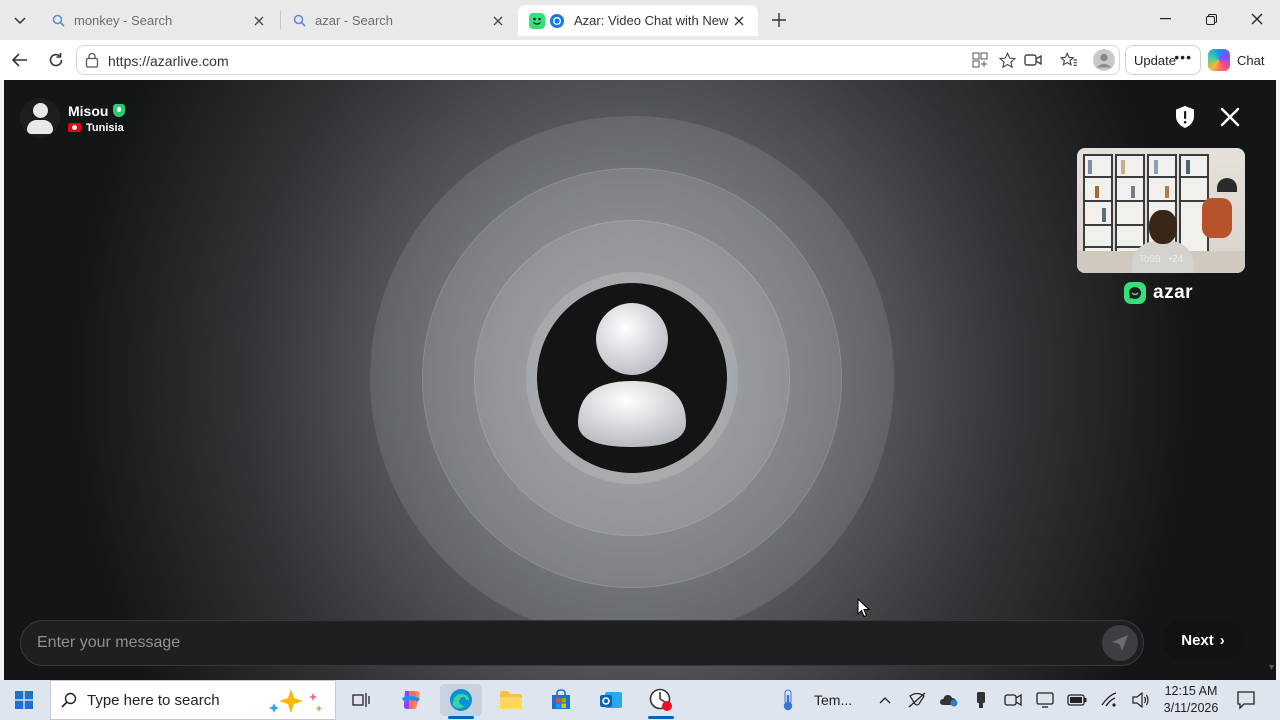  Describe the element at coordinates (1033, 60) in the screenshot. I see `camera-icon` at that location.